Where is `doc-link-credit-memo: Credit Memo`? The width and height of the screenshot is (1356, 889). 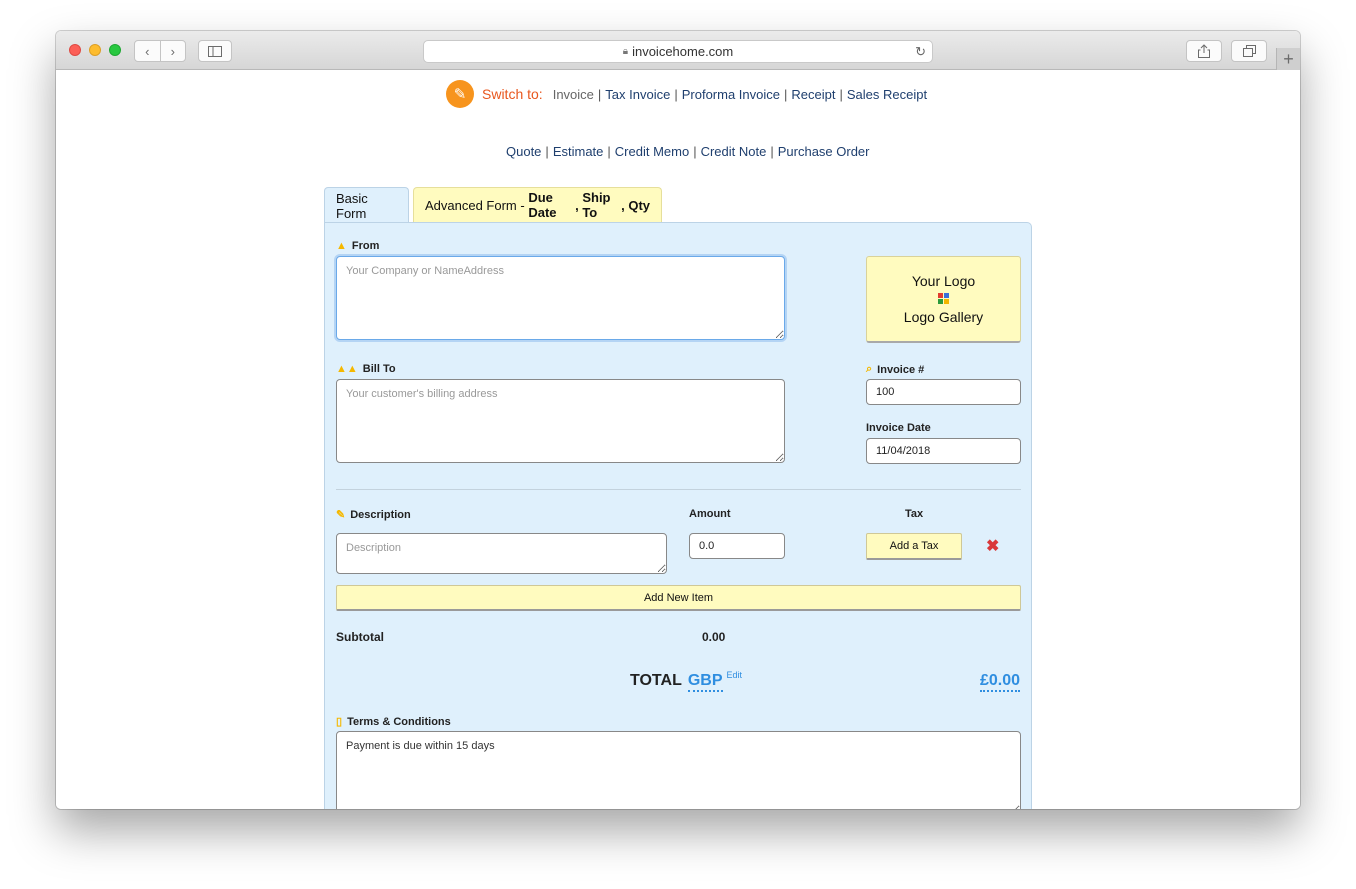
doc-link-credit-memo: Credit Memo is located at coordinates (652, 151).